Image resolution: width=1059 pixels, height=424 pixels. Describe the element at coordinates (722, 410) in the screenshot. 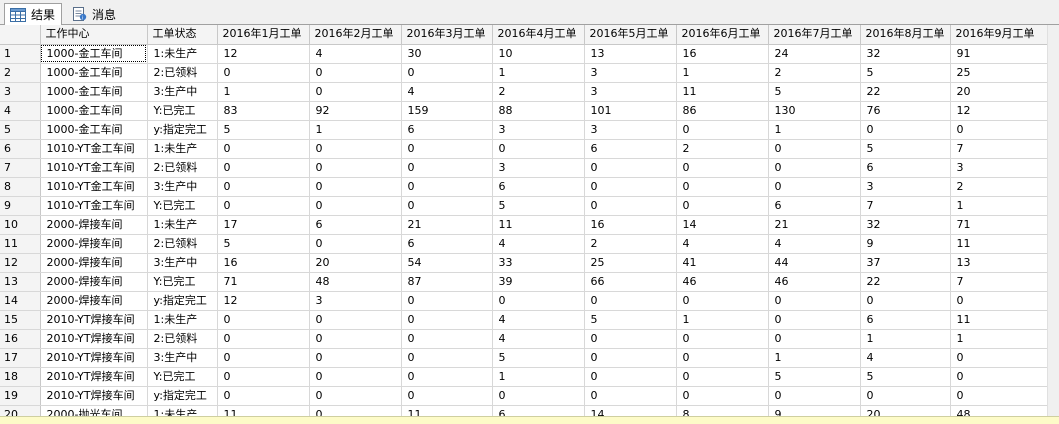

I see `table-cell: 8` at that location.